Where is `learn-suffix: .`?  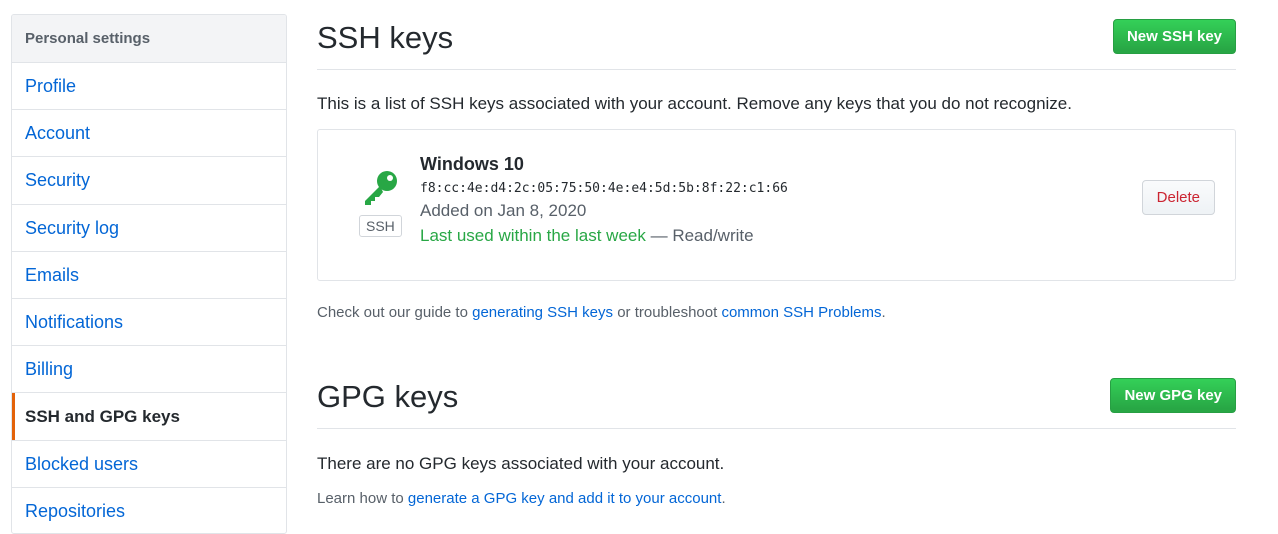 learn-suffix: . is located at coordinates (723, 498).